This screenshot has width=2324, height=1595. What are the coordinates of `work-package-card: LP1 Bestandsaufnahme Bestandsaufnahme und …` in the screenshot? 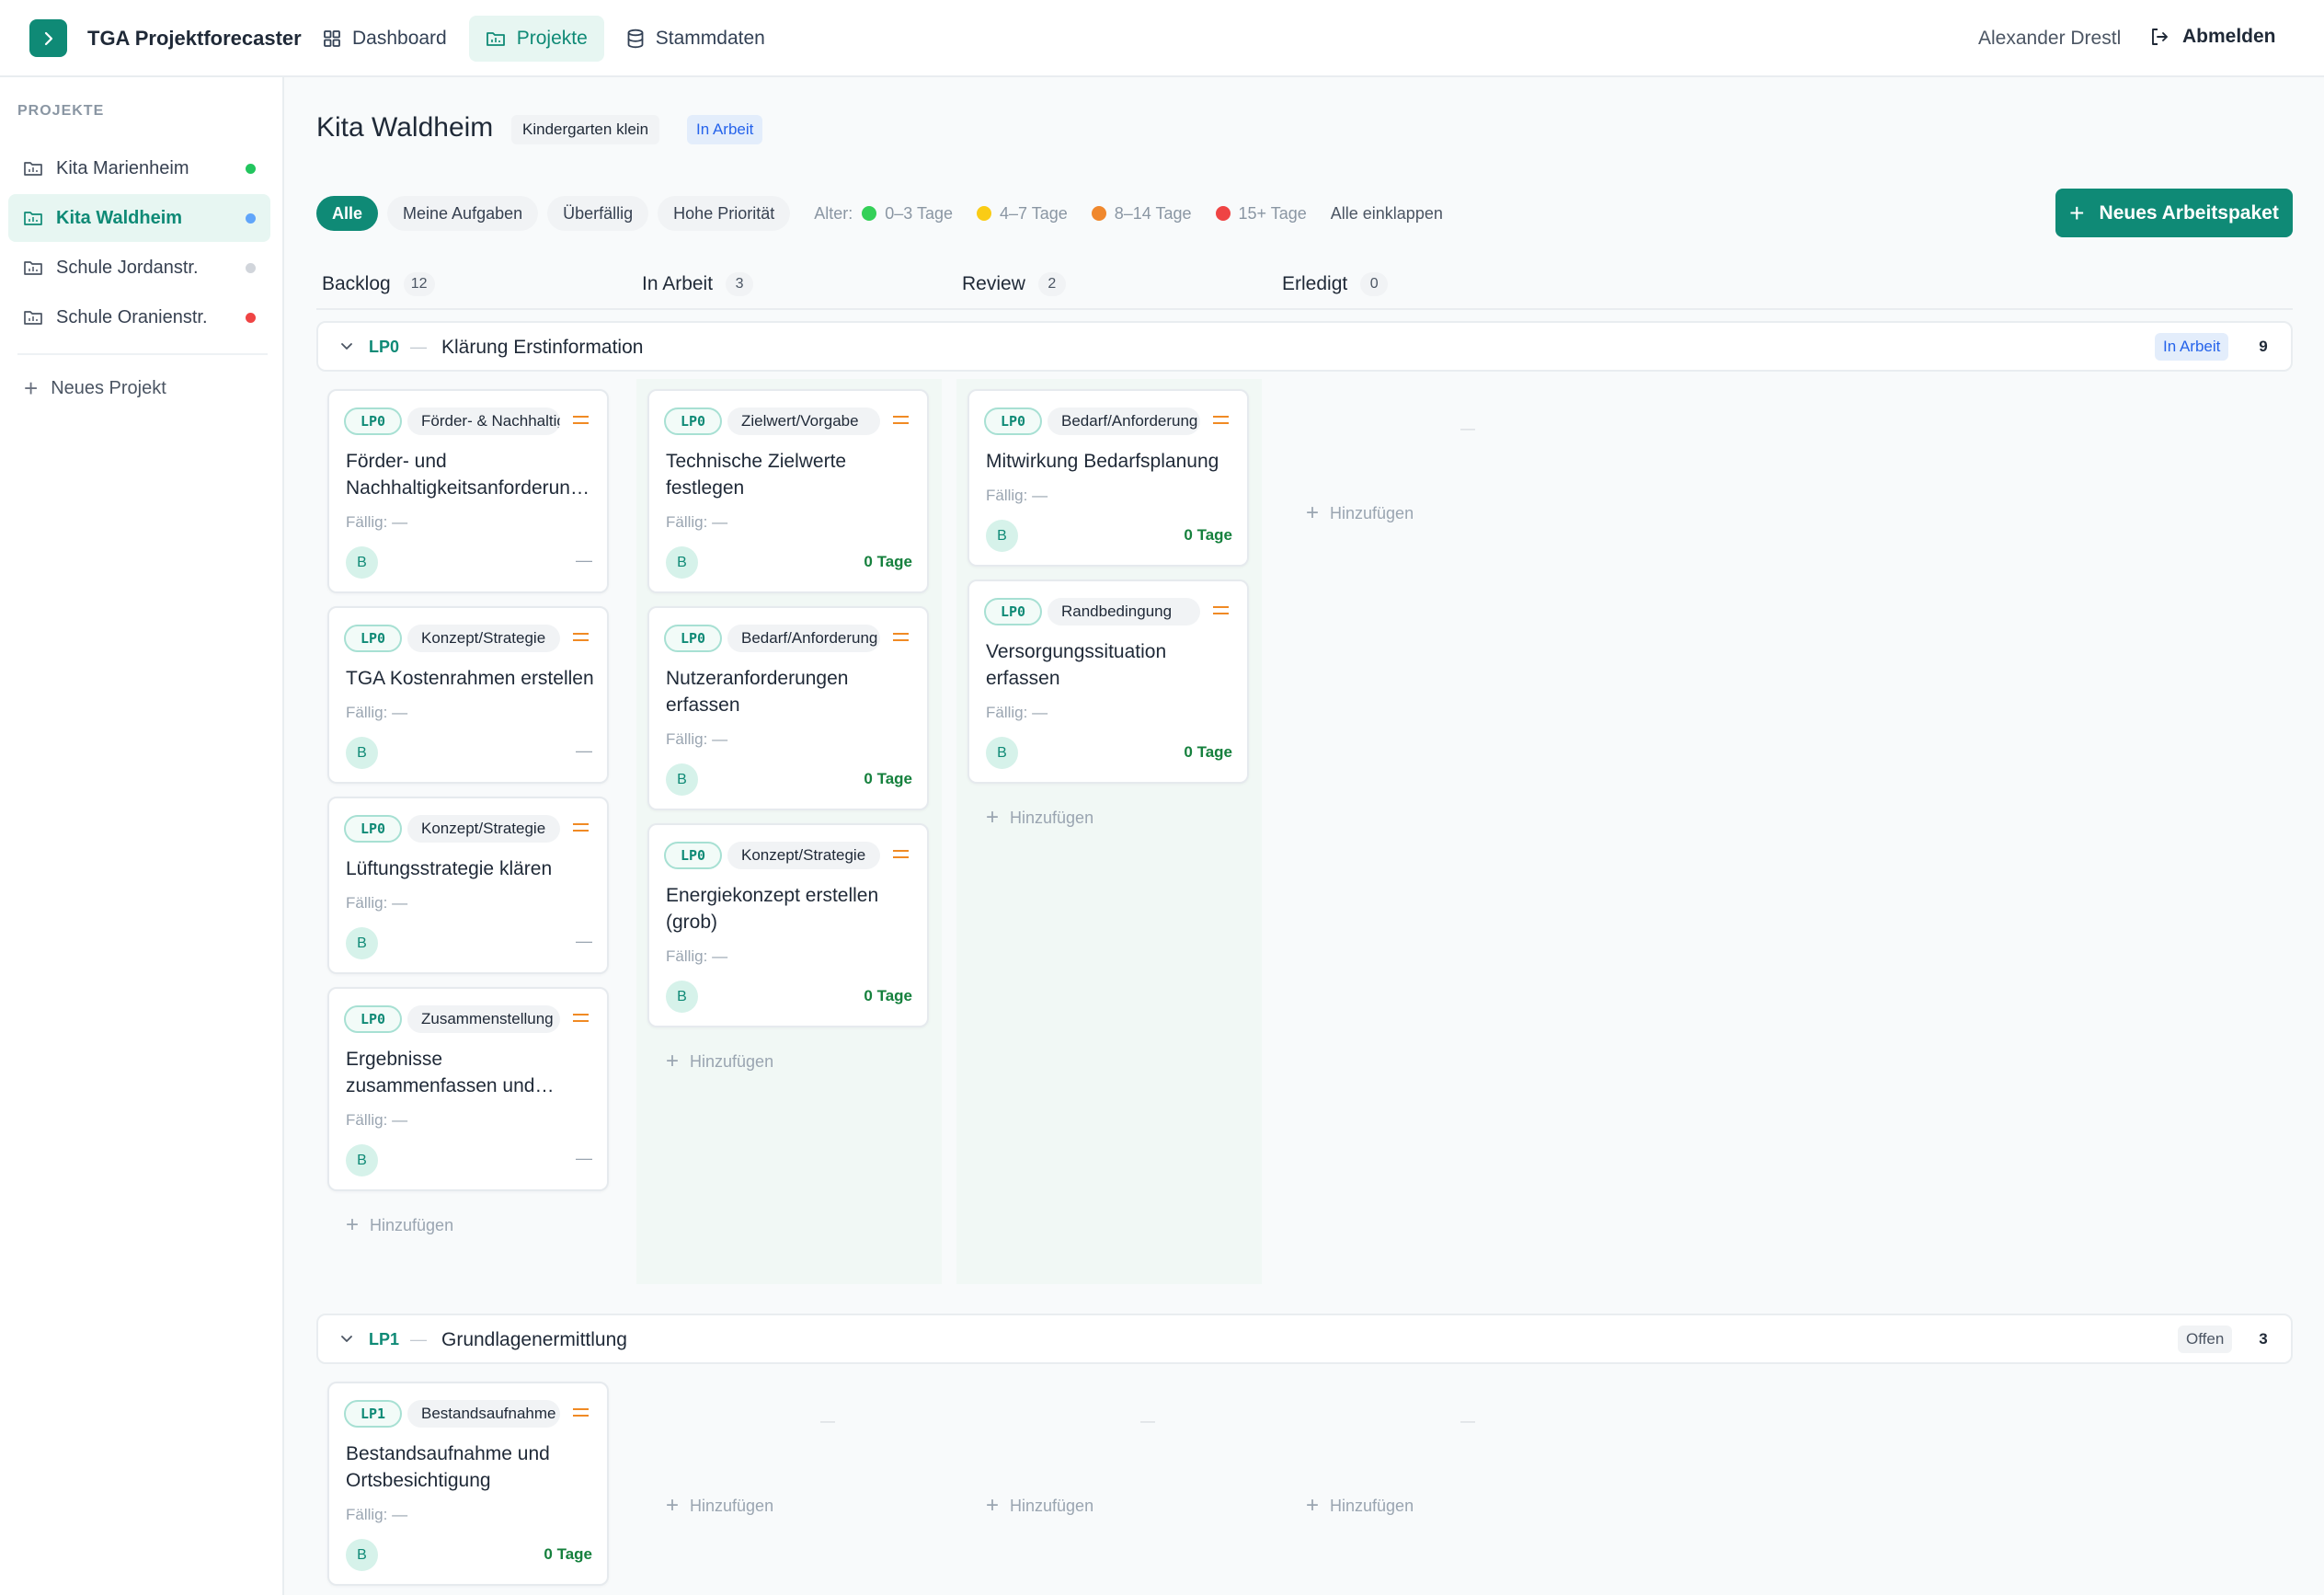 It's located at (468, 1484).